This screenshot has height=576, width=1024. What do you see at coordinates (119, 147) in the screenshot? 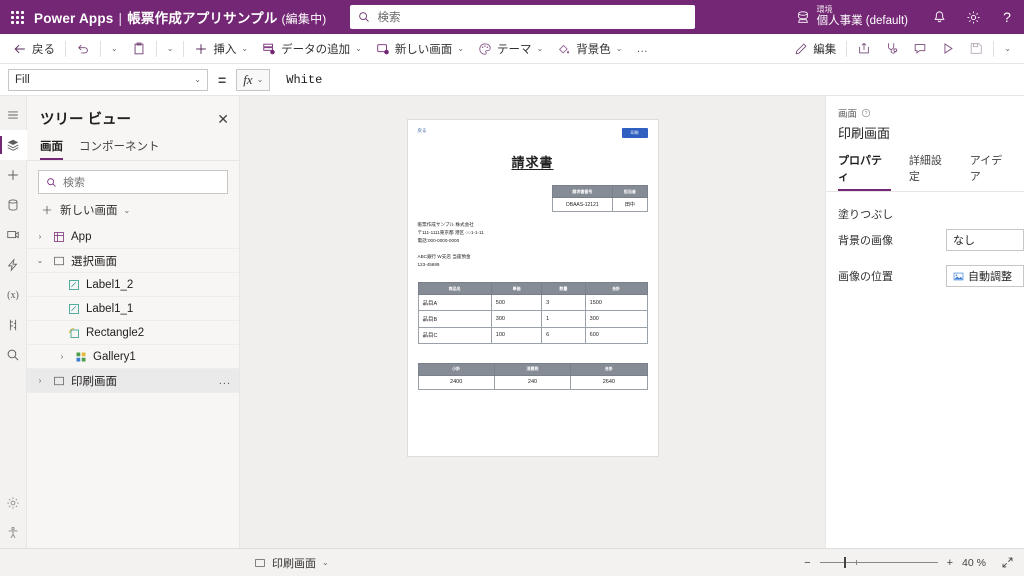
I see `tab-components: コンポーネント` at bounding box center [119, 147].